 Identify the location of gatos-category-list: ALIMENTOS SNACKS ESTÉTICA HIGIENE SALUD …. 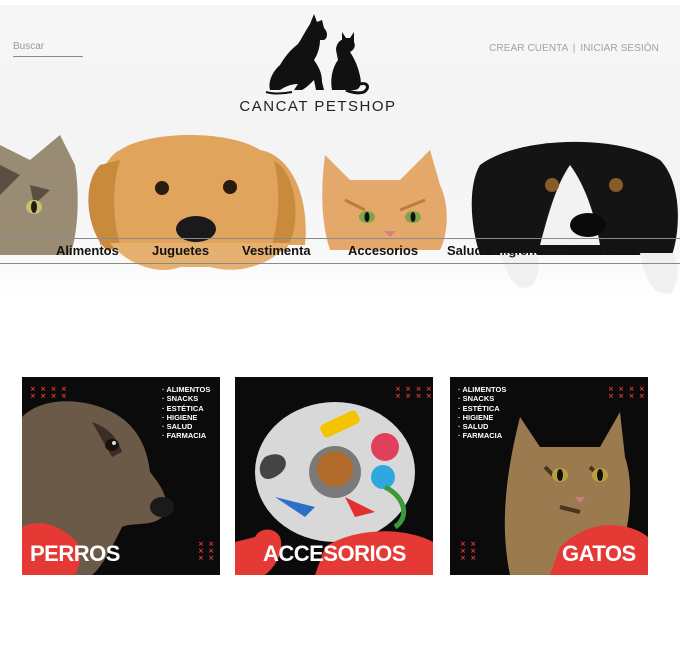
(482, 413).